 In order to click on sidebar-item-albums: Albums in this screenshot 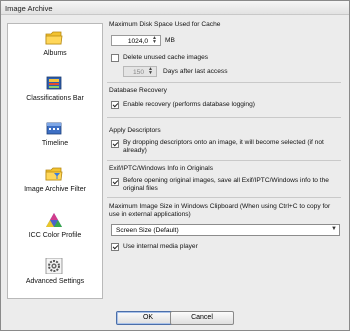, I will do `click(55, 48)`.